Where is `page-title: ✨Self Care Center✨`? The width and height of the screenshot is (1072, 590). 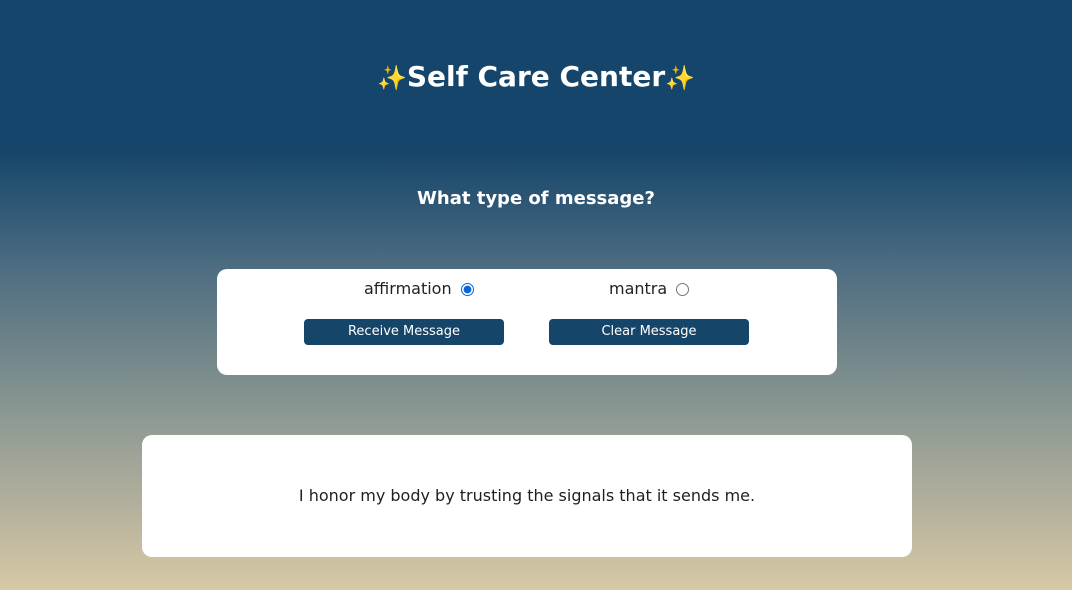
page-title: ✨Self Care Center✨ is located at coordinates (536, 77).